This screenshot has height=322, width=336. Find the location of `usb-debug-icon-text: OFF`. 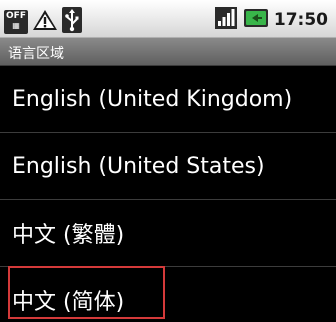

usb-debug-icon-text: OFF is located at coordinates (16, 16).